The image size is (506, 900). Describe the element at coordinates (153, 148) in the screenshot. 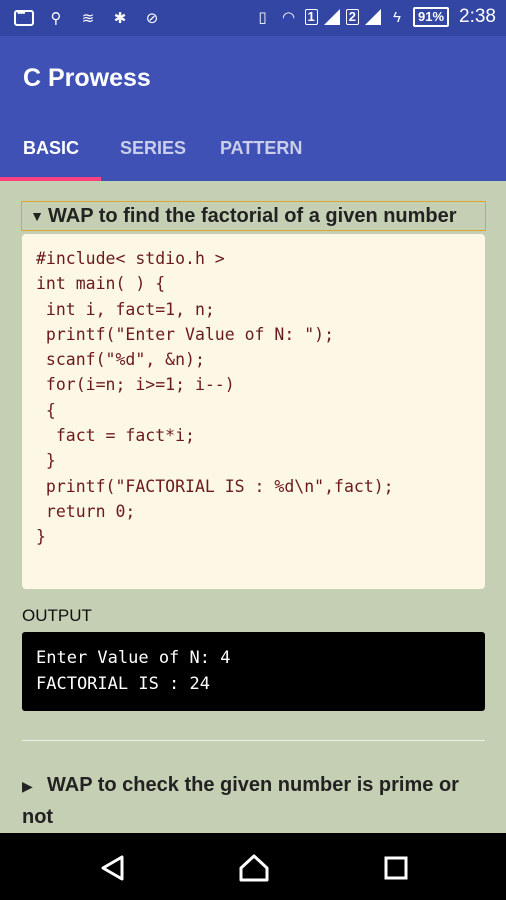

I see `tab-series: SERIES` at that location.